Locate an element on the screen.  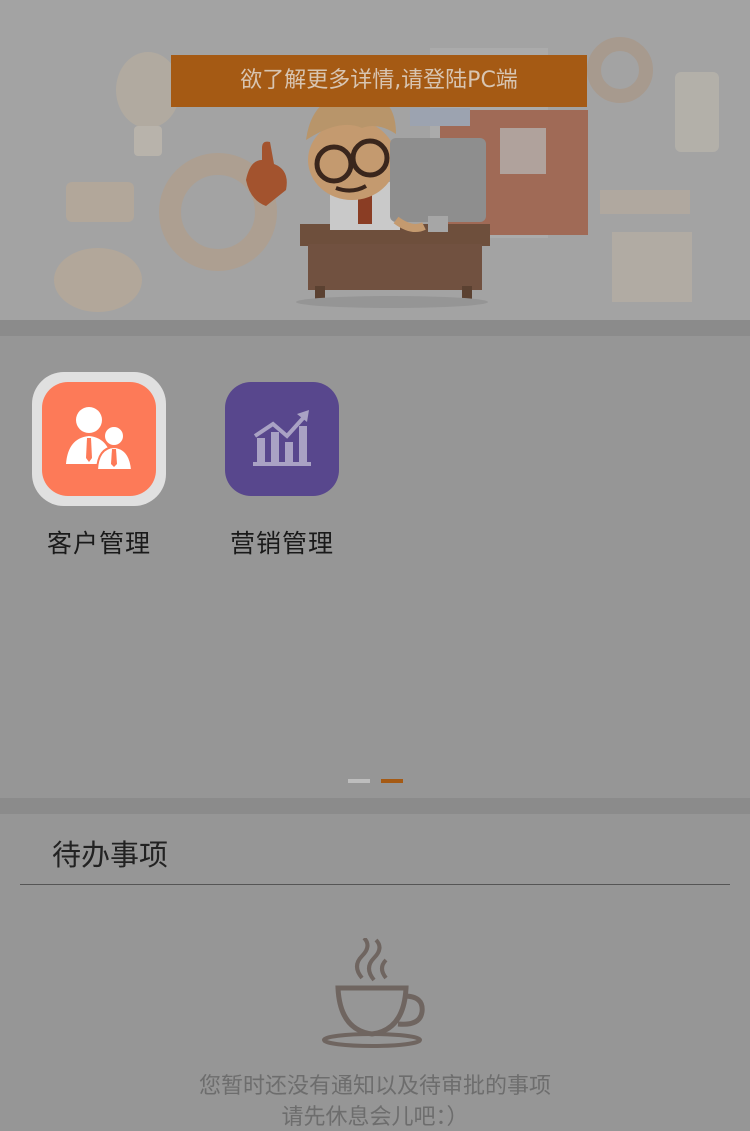
customer-management-icon is located at coordinates (99, 439).